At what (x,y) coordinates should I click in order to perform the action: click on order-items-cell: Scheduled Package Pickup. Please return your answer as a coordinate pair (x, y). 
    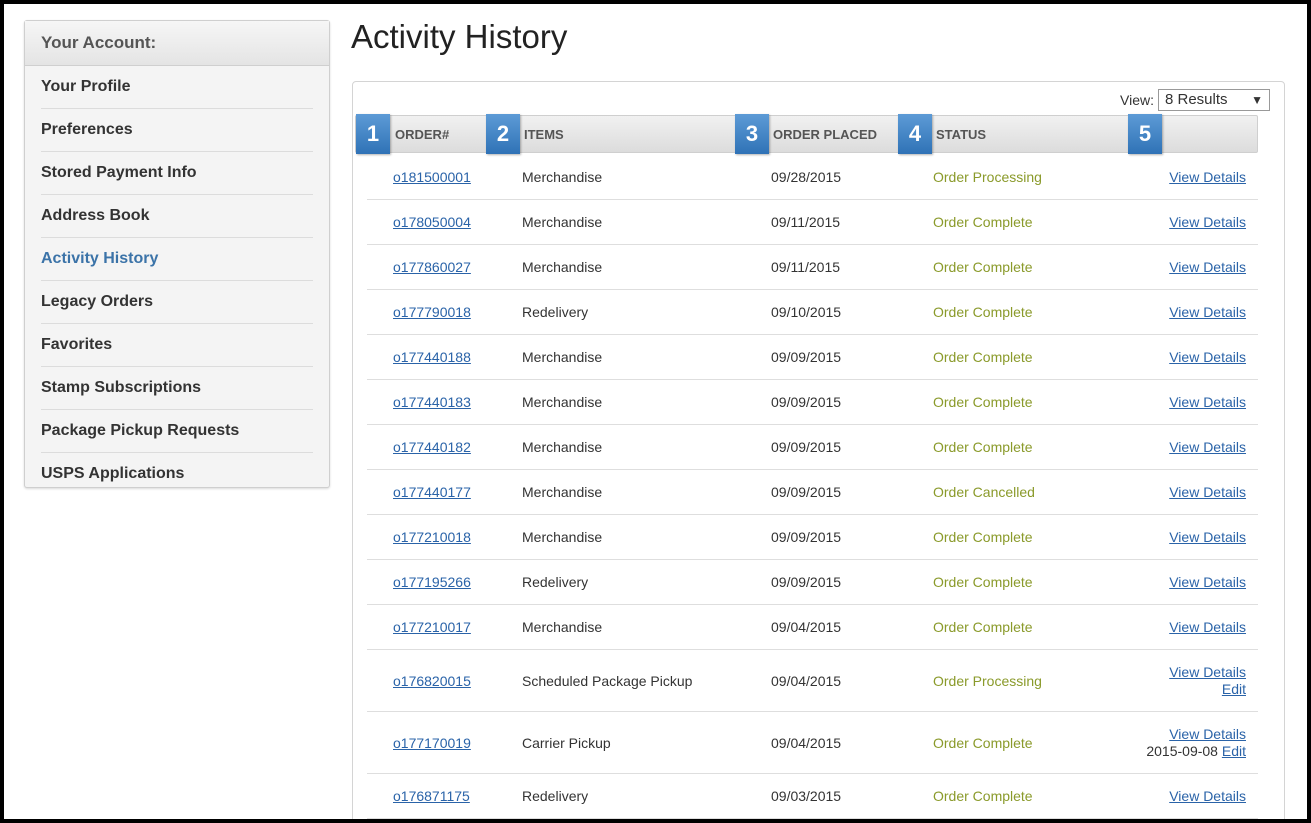
    Looking at the image, I should click on (607, 680).